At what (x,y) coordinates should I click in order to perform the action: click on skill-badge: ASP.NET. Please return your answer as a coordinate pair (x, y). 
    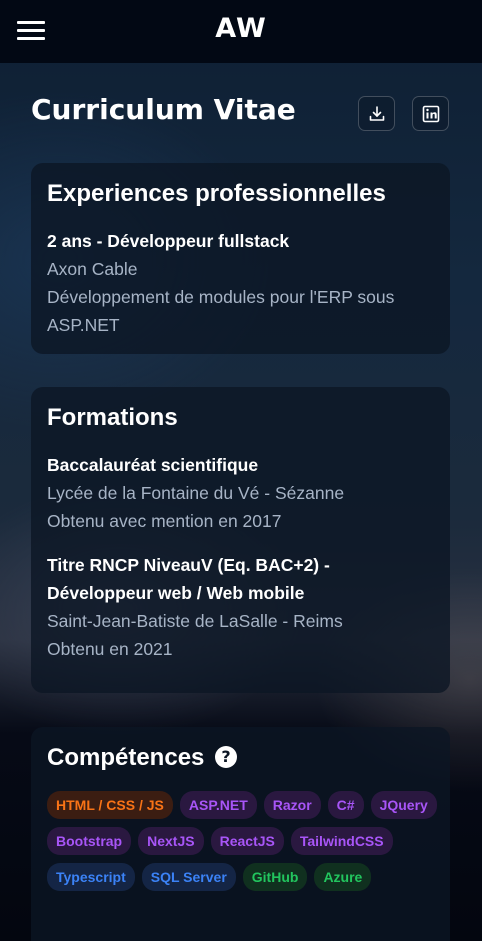
    Looking at the image, I should click on (218, 805).